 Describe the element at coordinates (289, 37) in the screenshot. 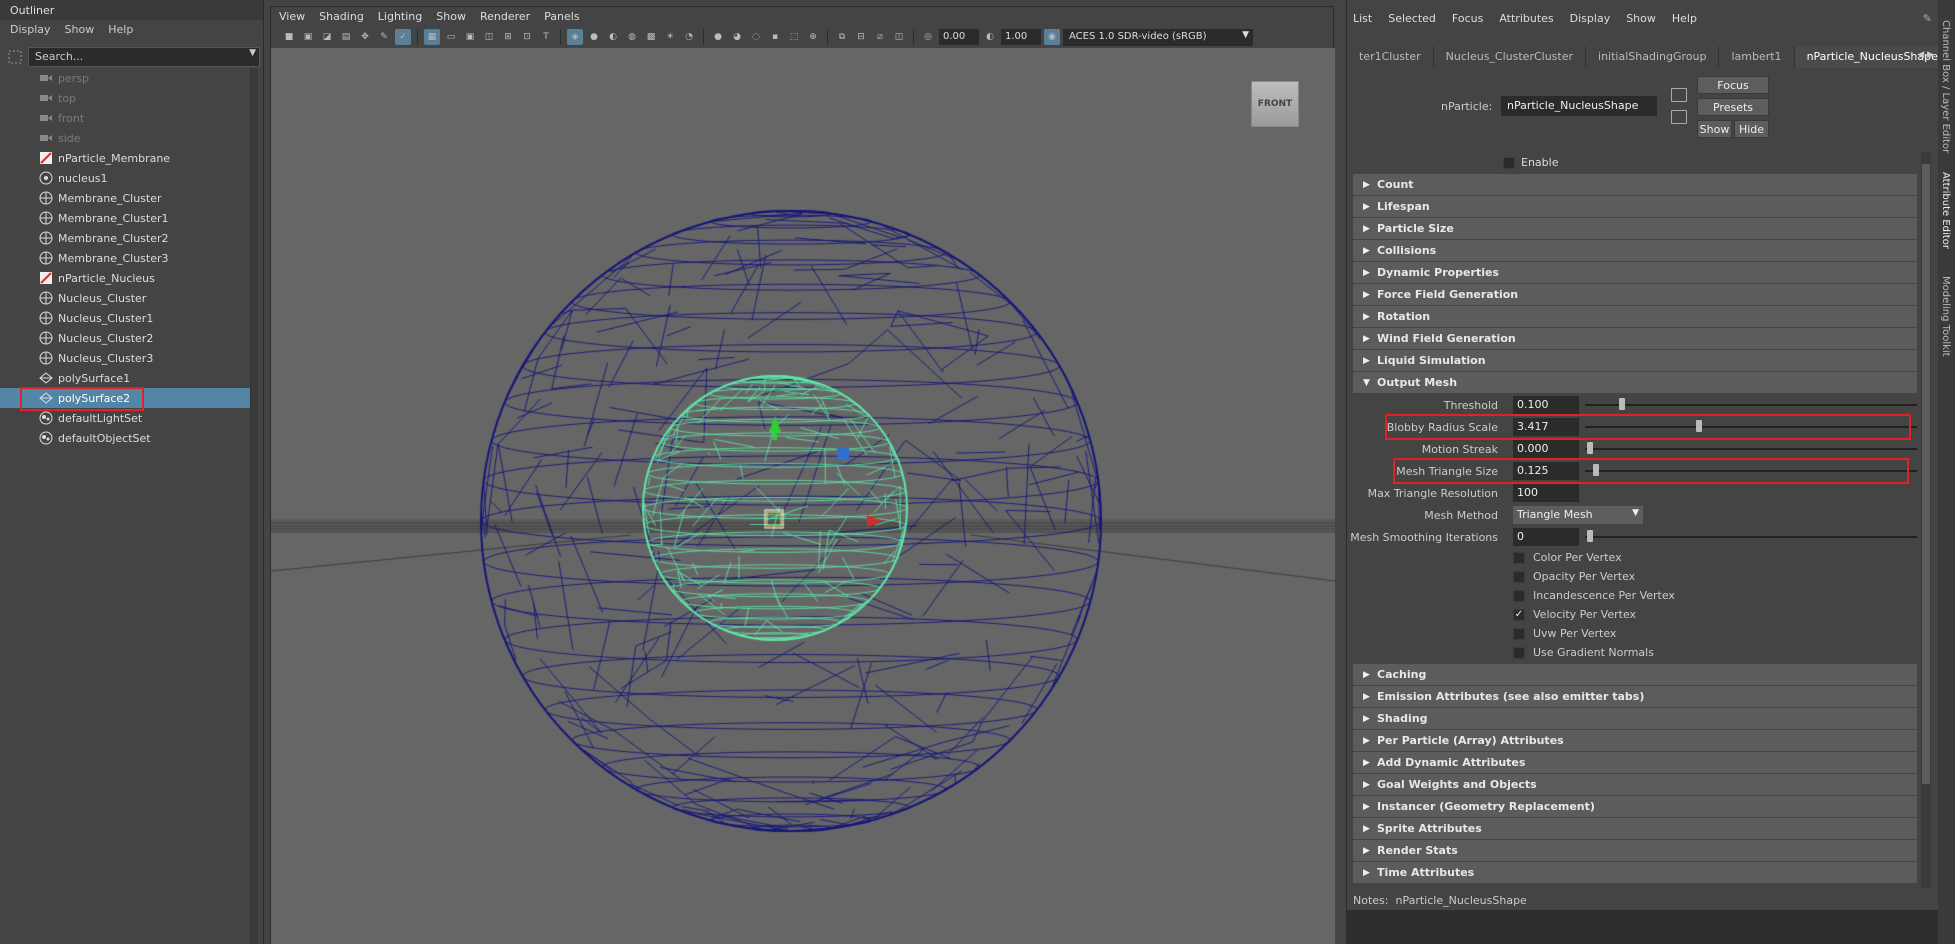

I see `select-camera-icon: ■` at that location.